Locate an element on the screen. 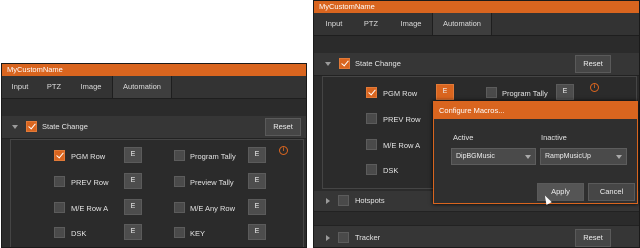 This screenshot has height=248, width=640. me-row-a-edit-button: E is located at coordinates (133, 207).